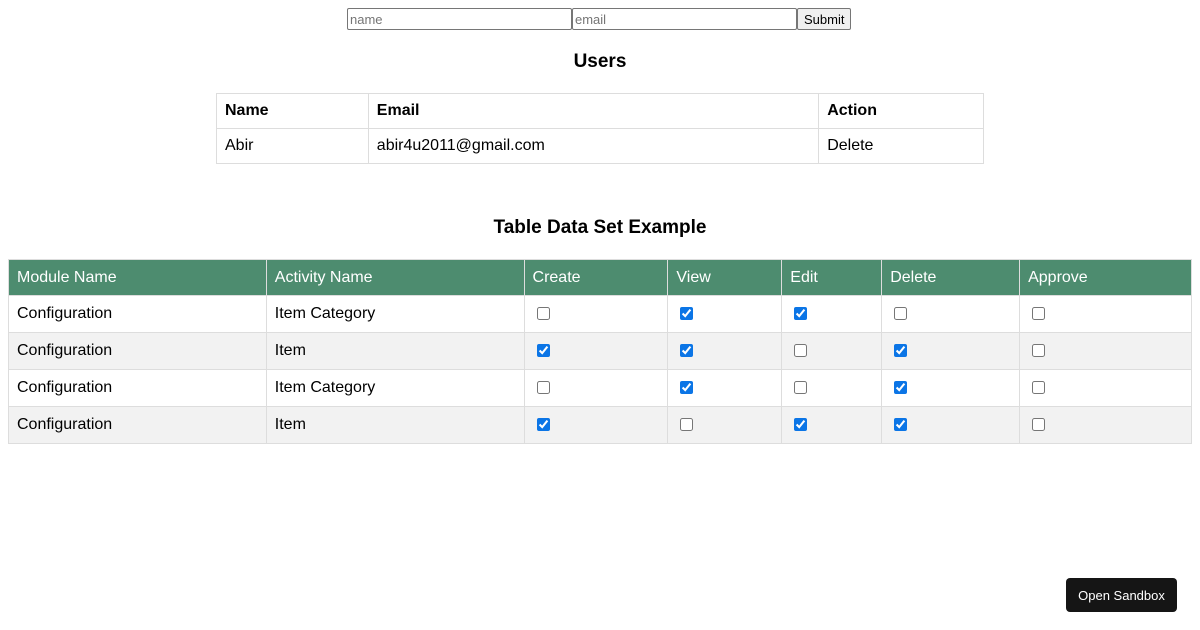 The height and width of the screenshot is (630, 1200). Describe the element at coordinates (459, 19) in the screenshot. I see `name-input` at that location.